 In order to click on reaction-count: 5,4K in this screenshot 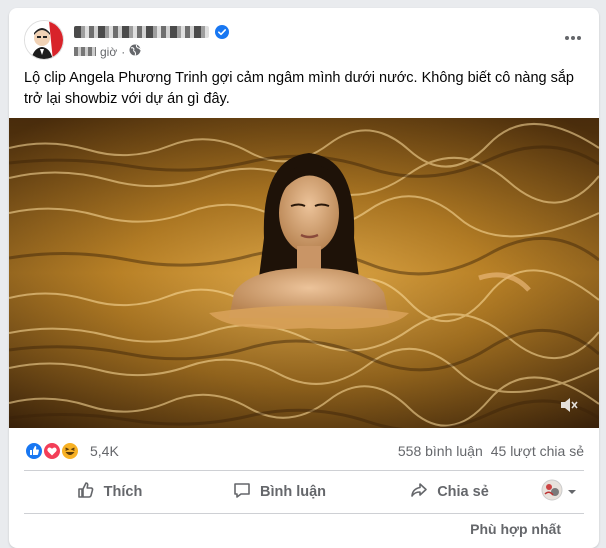, I will do `click(104, 451)`.